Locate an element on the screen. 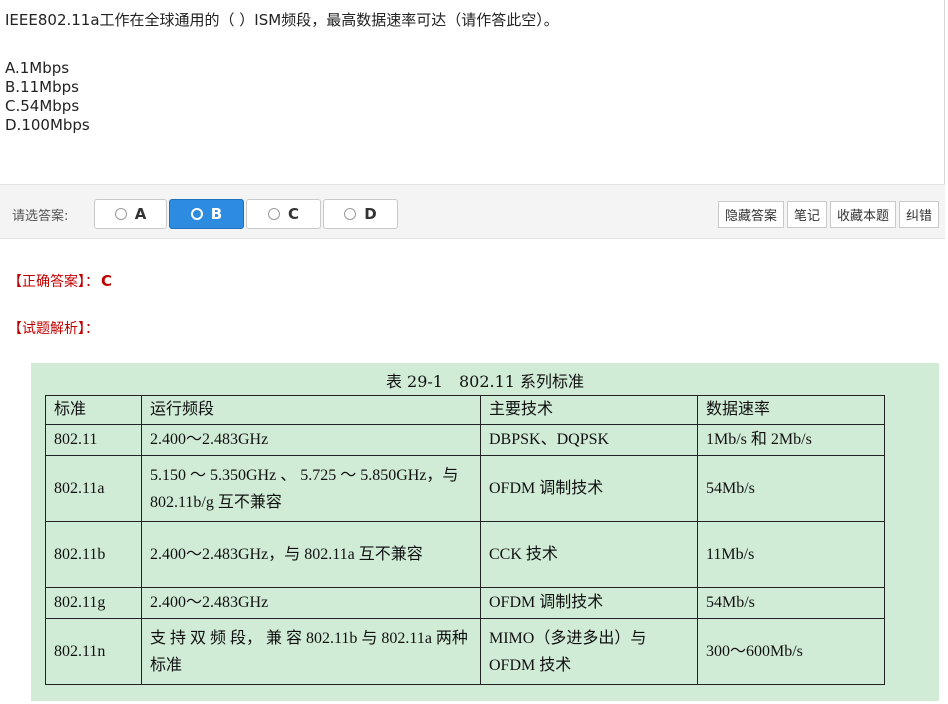 The image size is (948, 704). option-d: D.100Mbps is located at coordinates (47, 125).